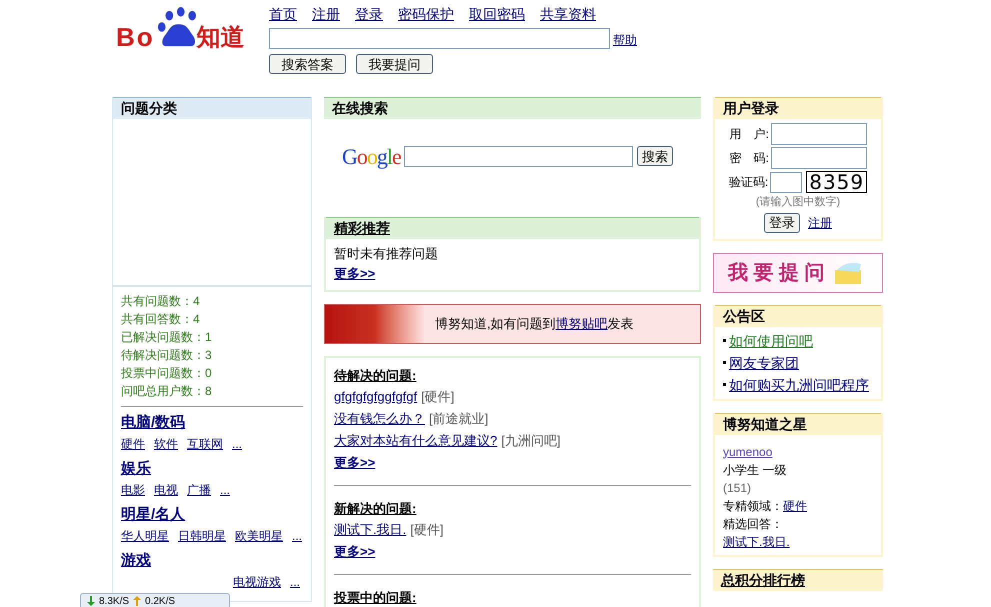  Describe the element at coordinates (386, 254) in the screenshot. I see `empty-message: 暂时未有推荐问题` at that location.